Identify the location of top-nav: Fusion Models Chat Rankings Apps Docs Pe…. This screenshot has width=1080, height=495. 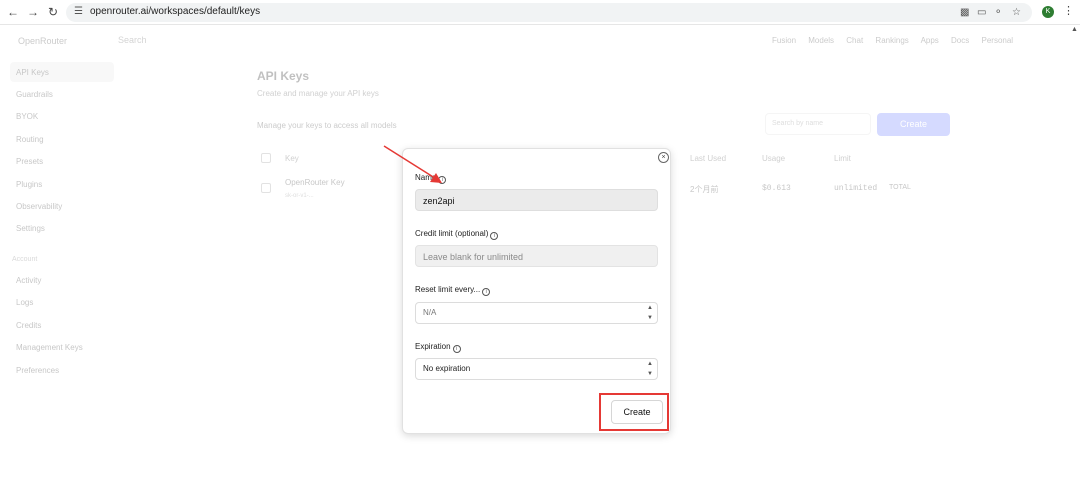
(897, 40).